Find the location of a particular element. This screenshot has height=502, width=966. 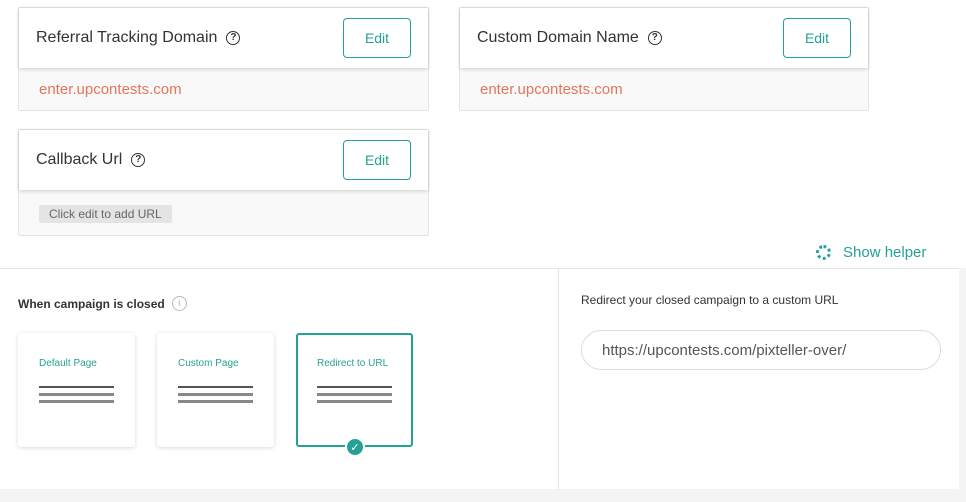

option-default-page-label: Default Page is located at coordinates (68, 363).